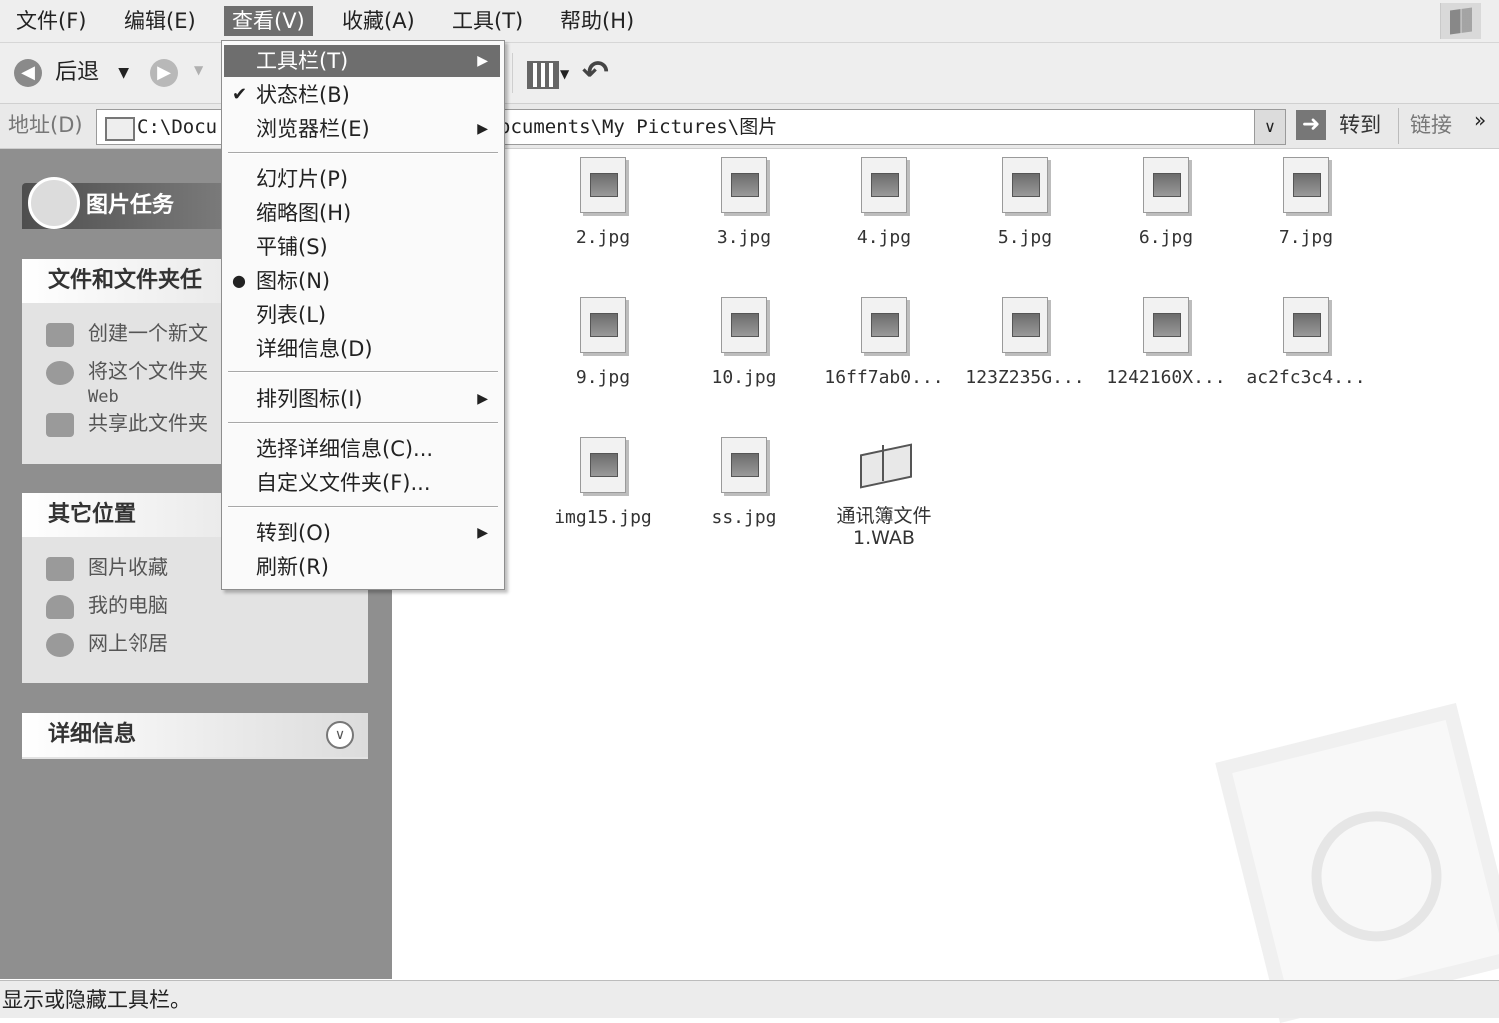 This screenshot has width=1499, height=1023. Describe the element at coordinates (60, 644) in the screenshot. I see `network-icon` at that location.